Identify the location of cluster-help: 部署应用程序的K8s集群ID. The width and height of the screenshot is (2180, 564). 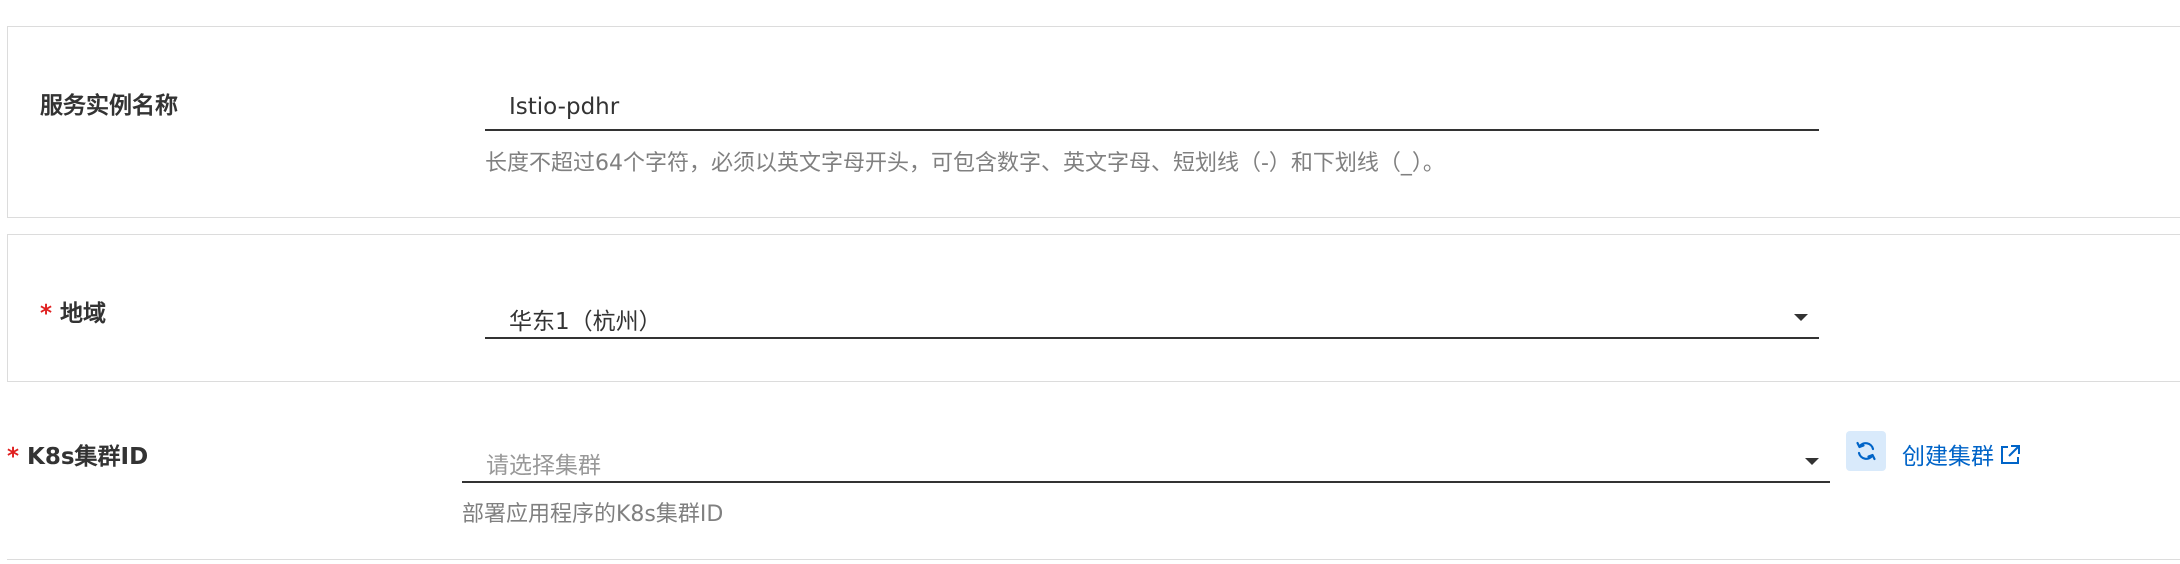
(593, 514).